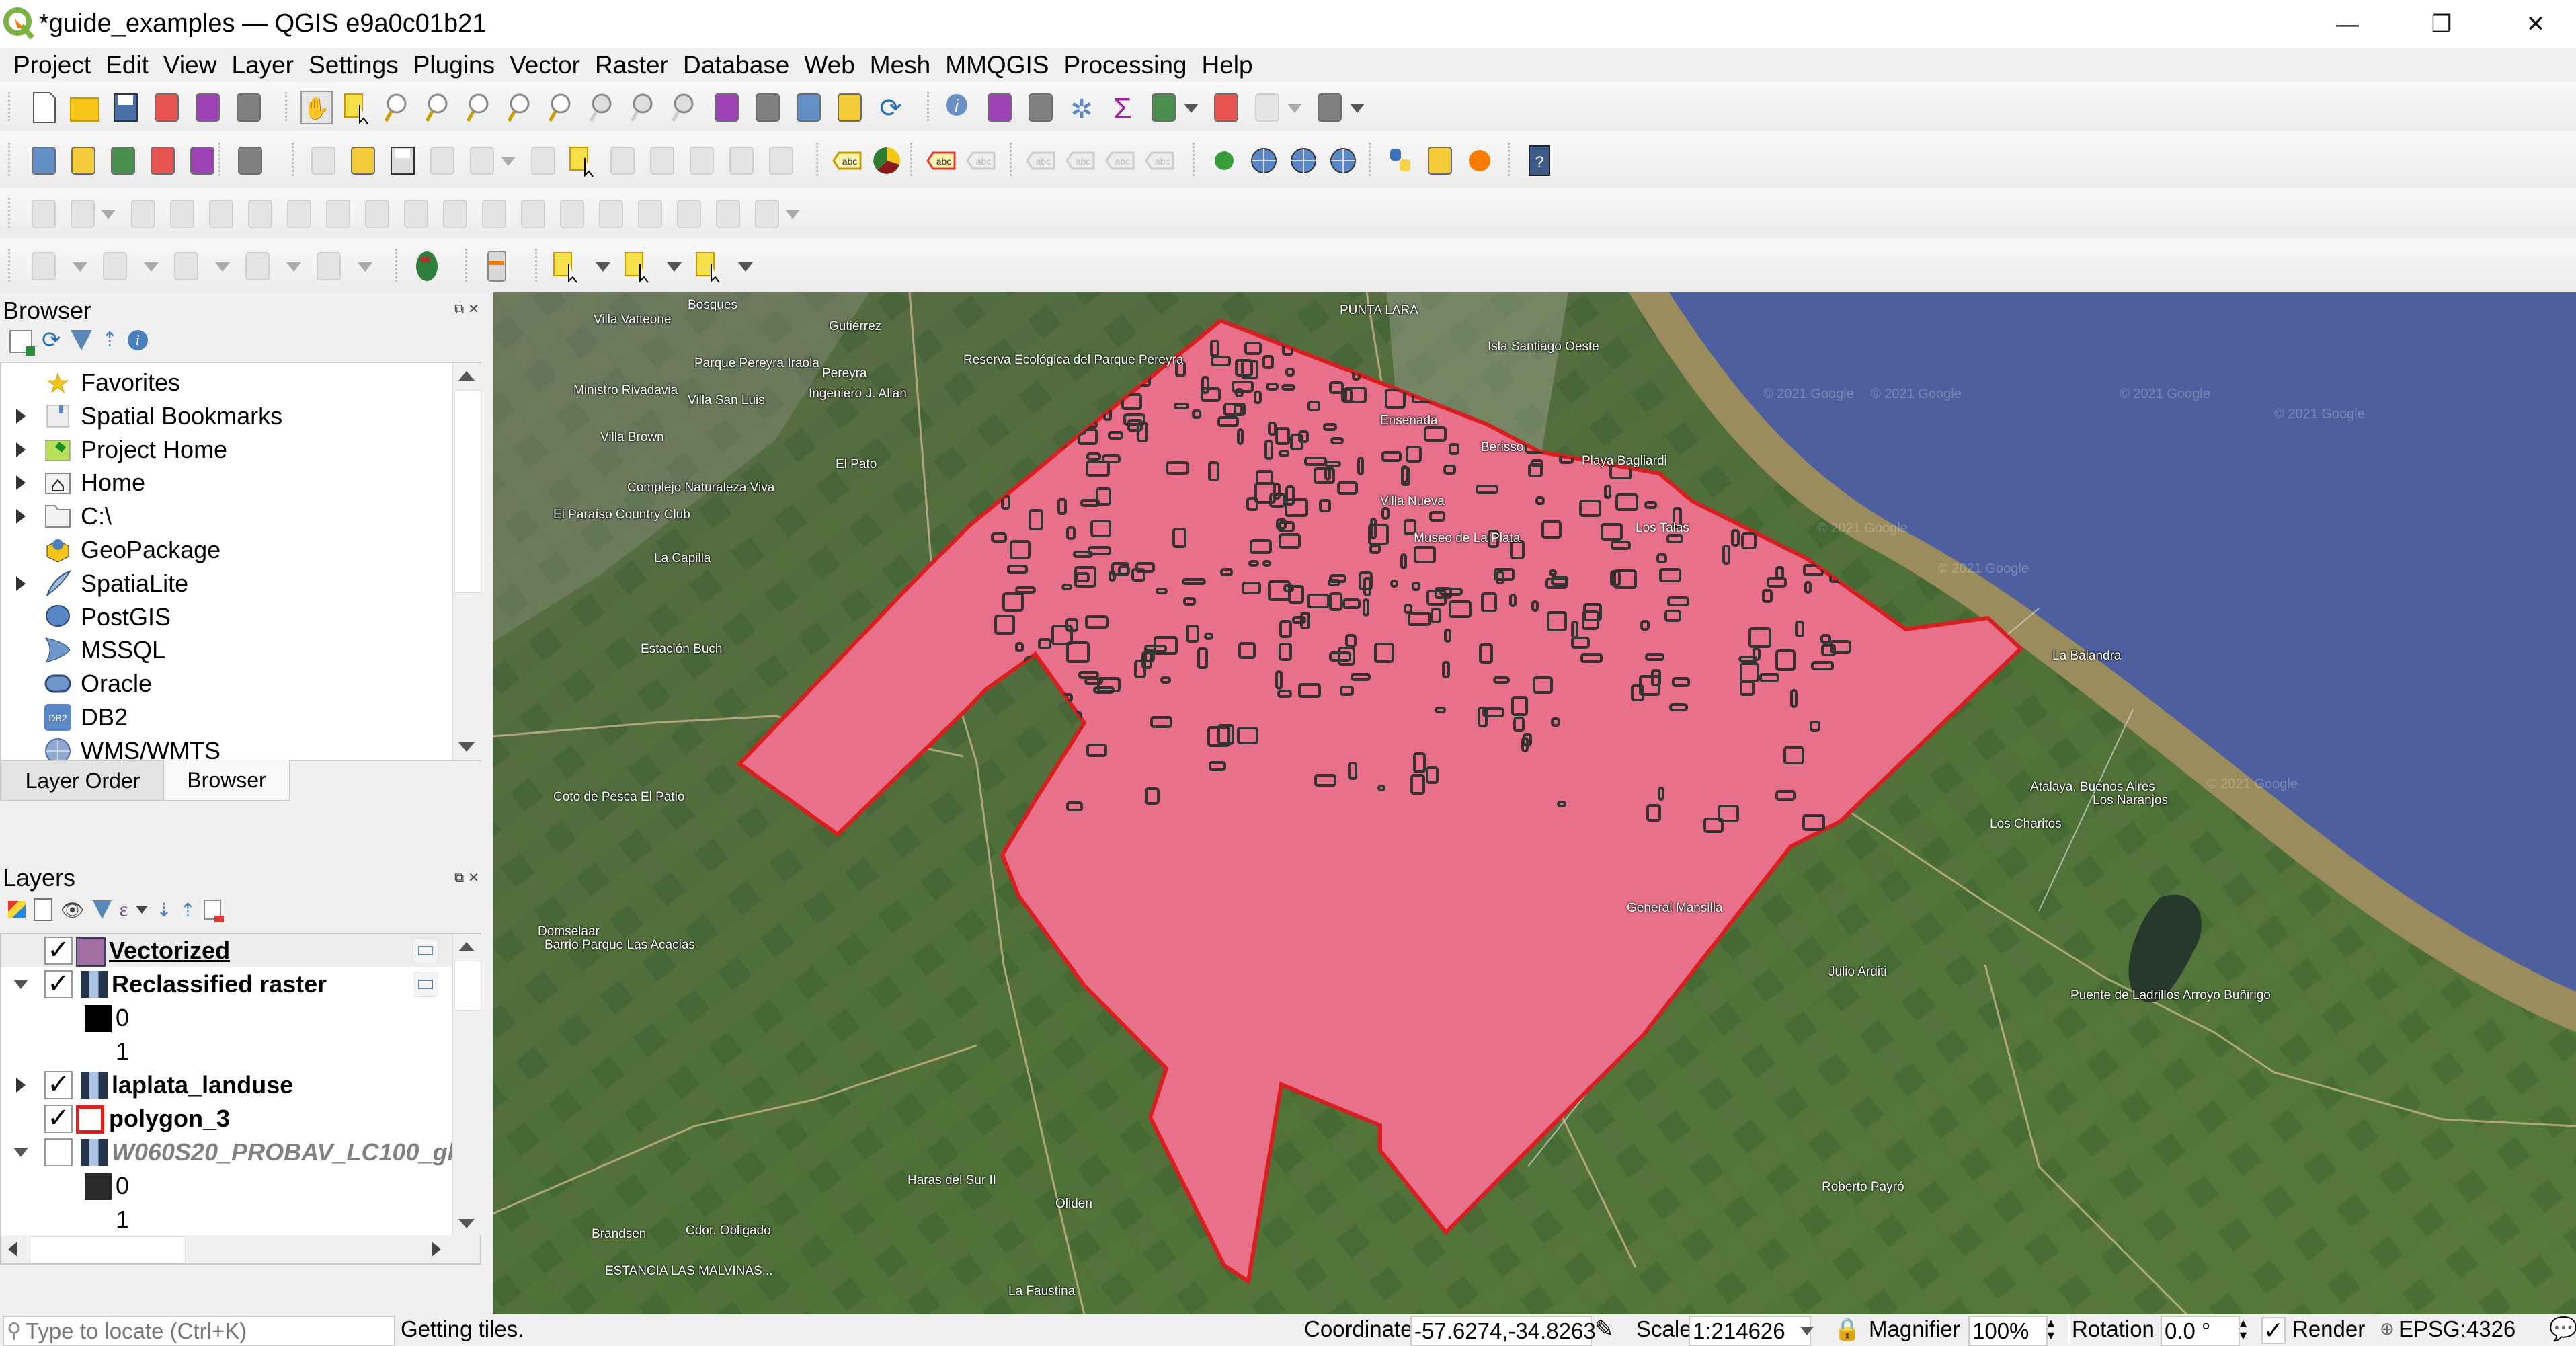  I want to click on split-features-icon, so click(533, 213).